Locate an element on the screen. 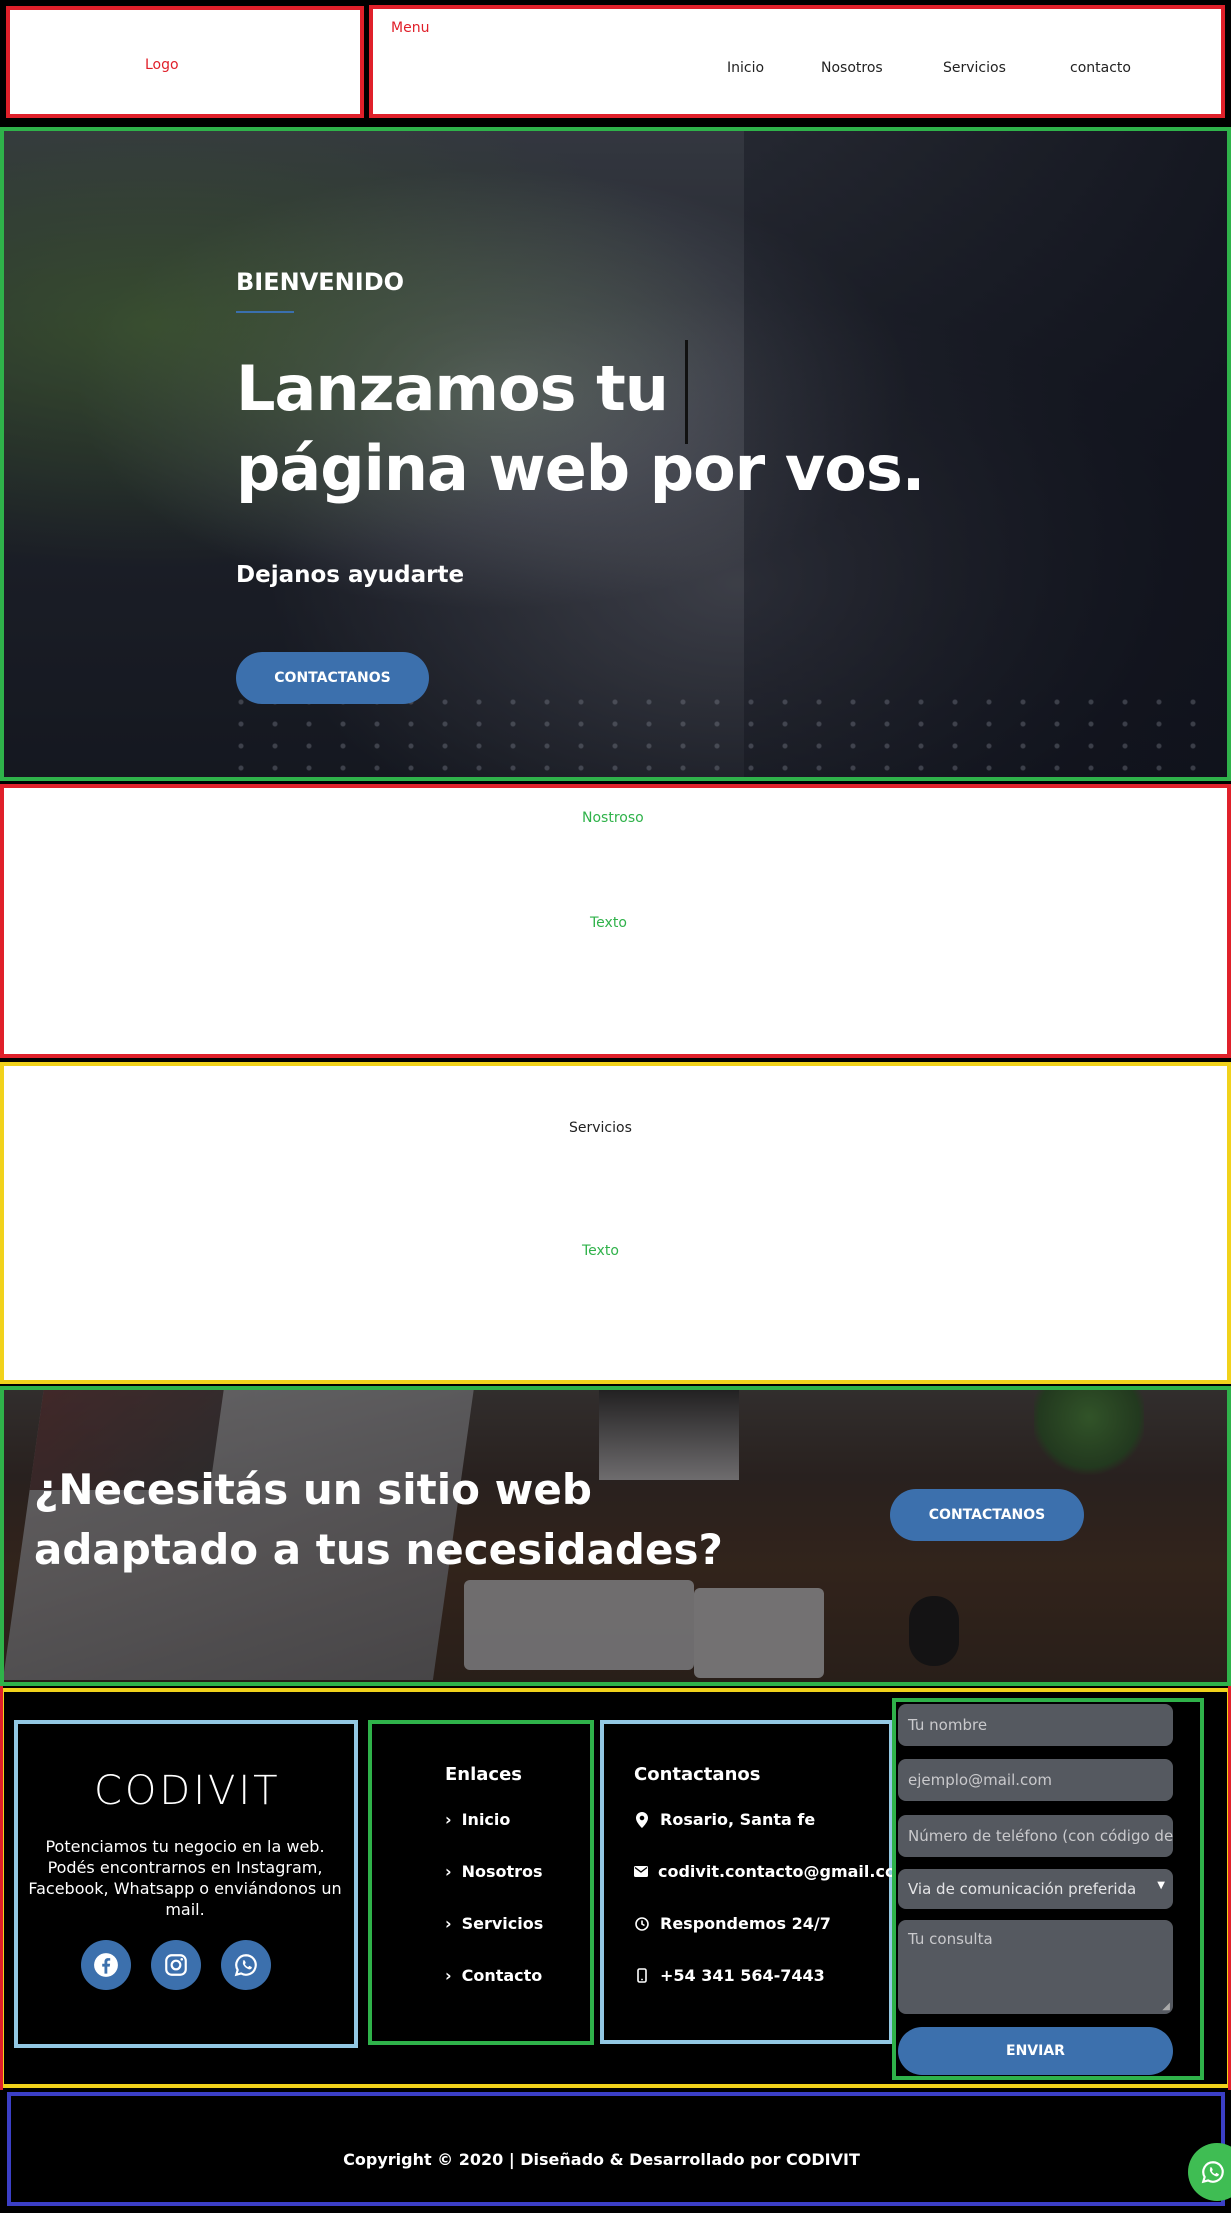 This screenshot has width=1231, height=2213. nosotros-heading: Nostroso is located at coordinates (613, 818).